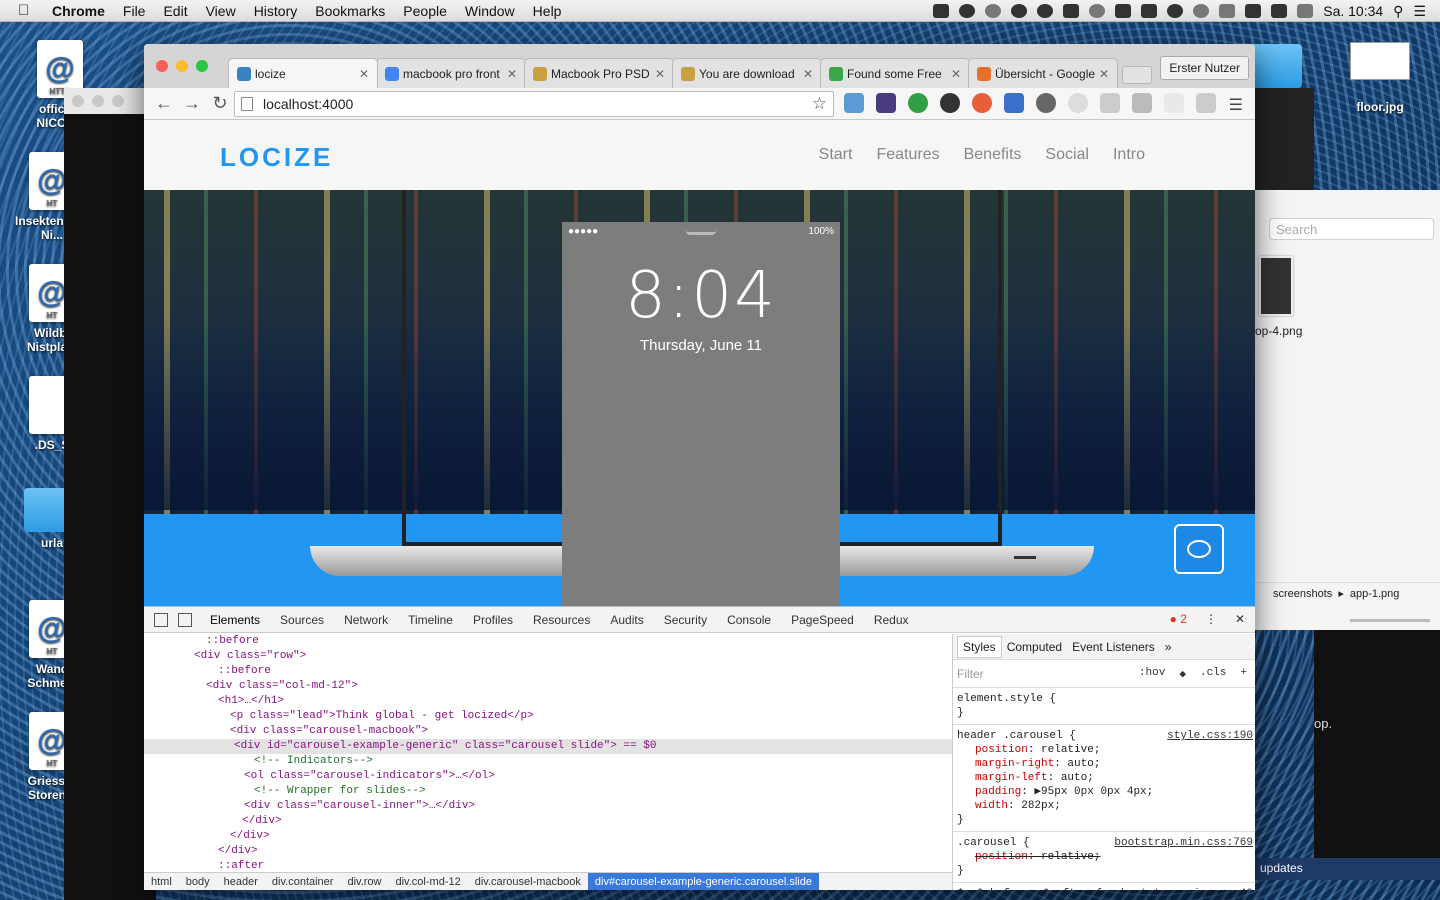 The image size is (1440, 900). What do you see at coordinates (1043, 73) in the screenshot?
I see `browser-tab: Übersicht - Google ✕` at bounding box center [1043, 73].